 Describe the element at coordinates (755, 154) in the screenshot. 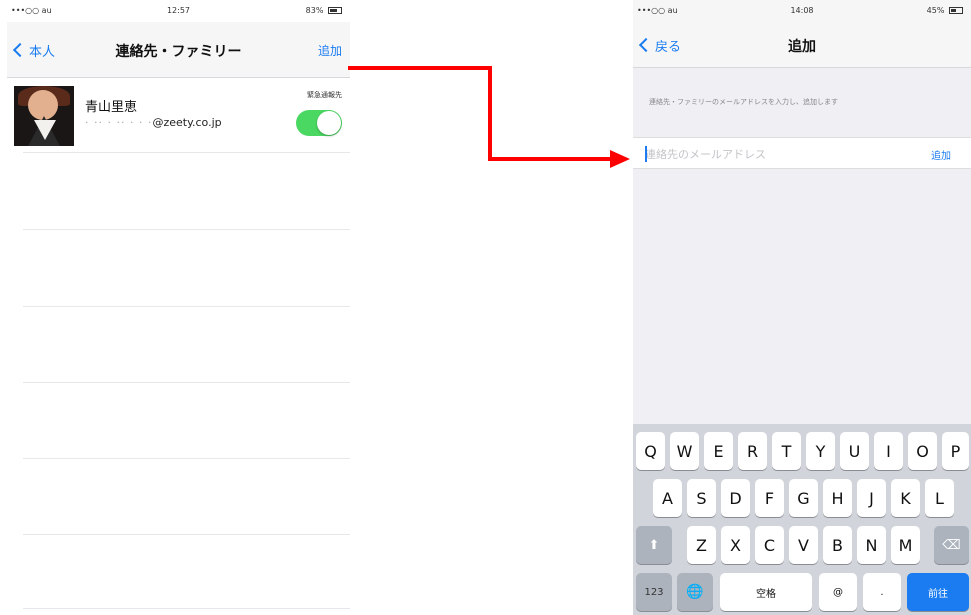

I see `email-input` at that location.